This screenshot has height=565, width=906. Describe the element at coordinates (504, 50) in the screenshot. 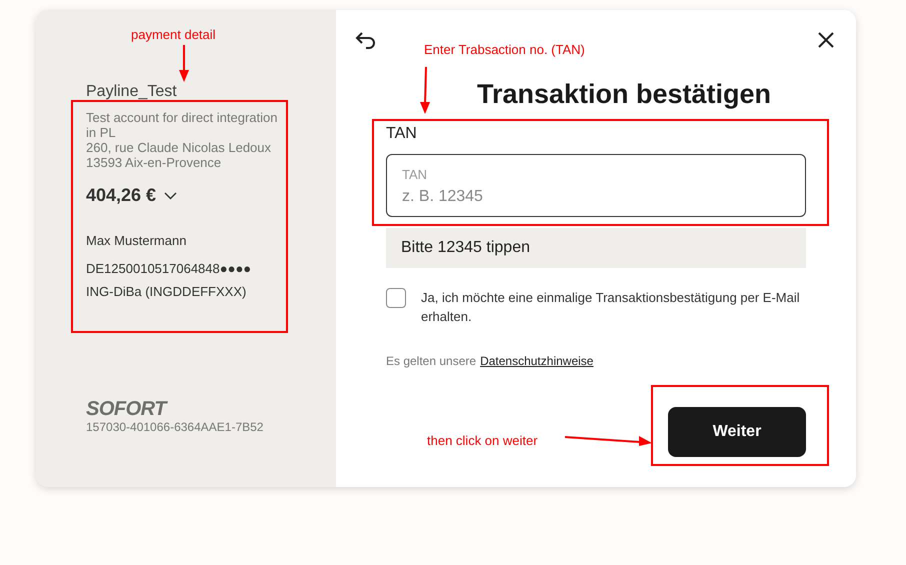

I see `annotation-label: Enter Trabsaction no. (TAN)` at that location.